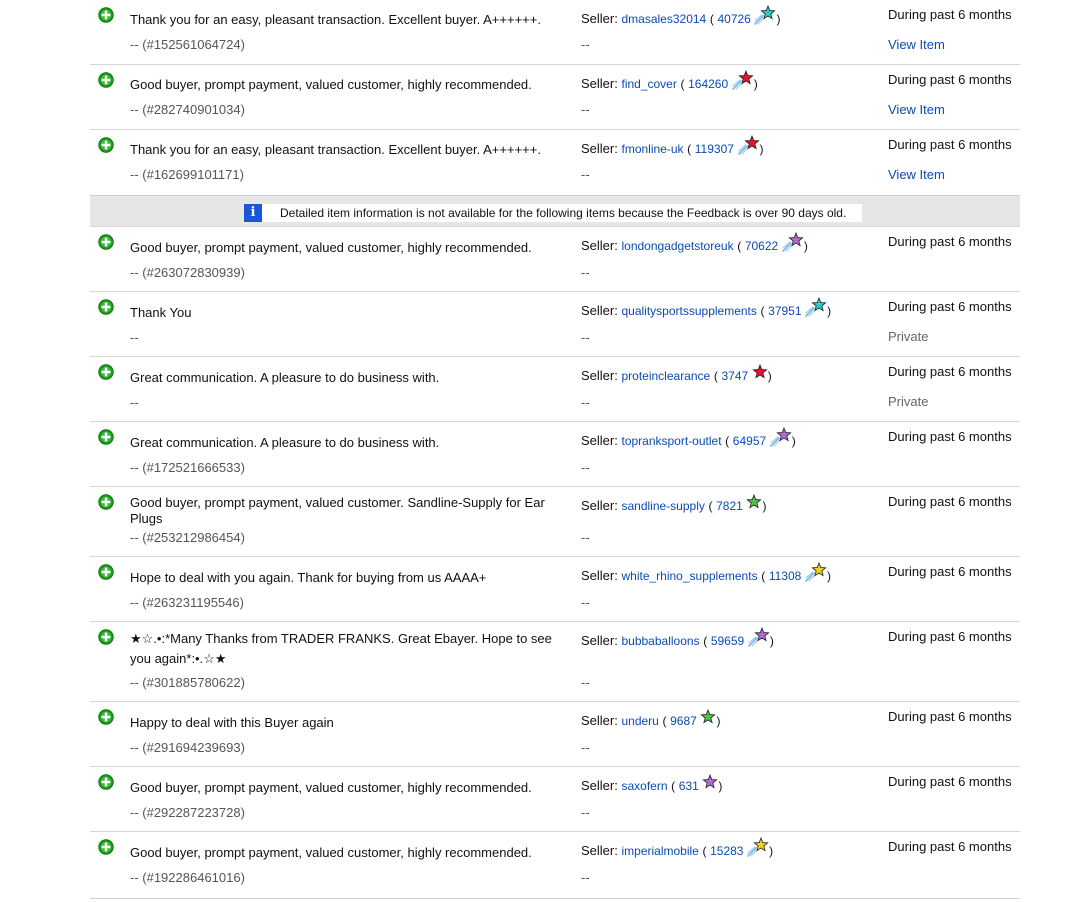 This screenshot has height=902, width=1080. I want to click on item-number: -- (#162699101171), so click(187, 174).